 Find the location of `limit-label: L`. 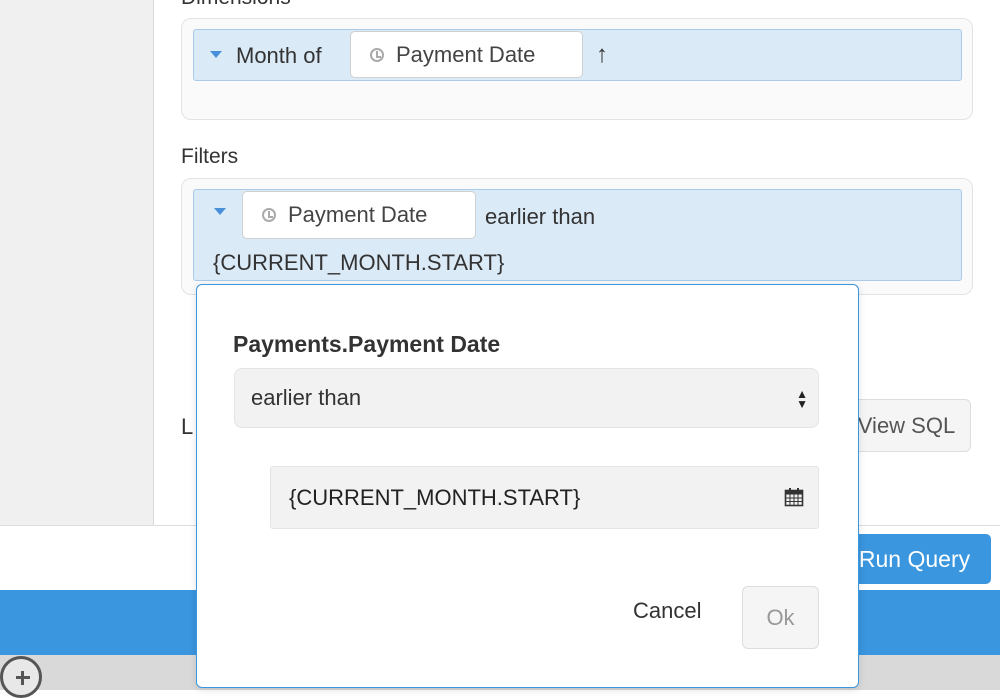

limit-label: L is located at coordinates (187, 426).